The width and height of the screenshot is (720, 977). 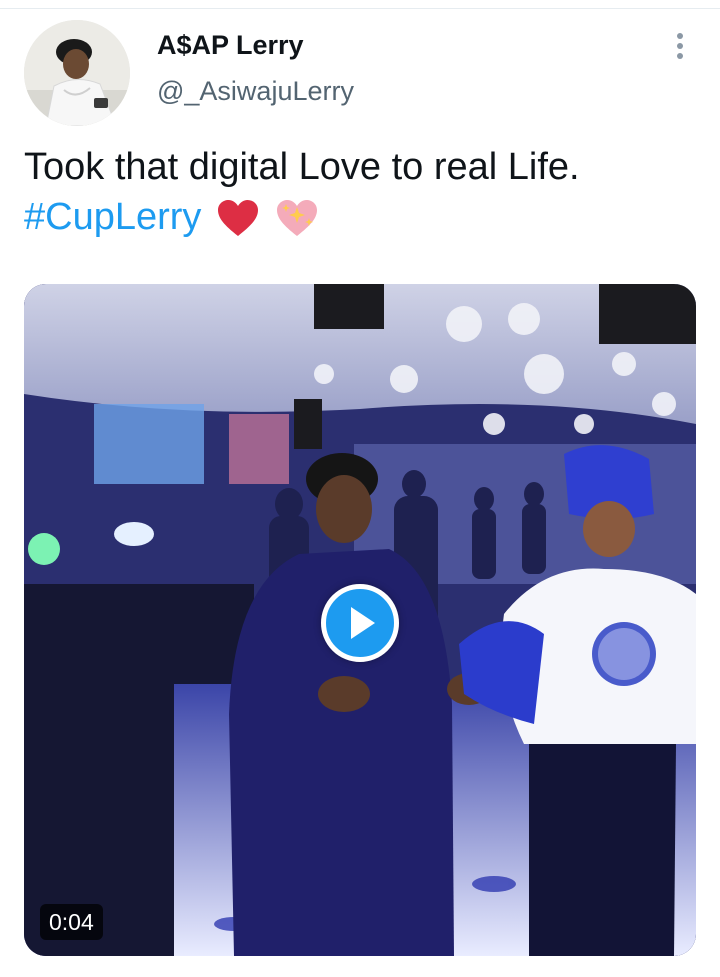 I want to click on play-button, so click(x=360, y=623).